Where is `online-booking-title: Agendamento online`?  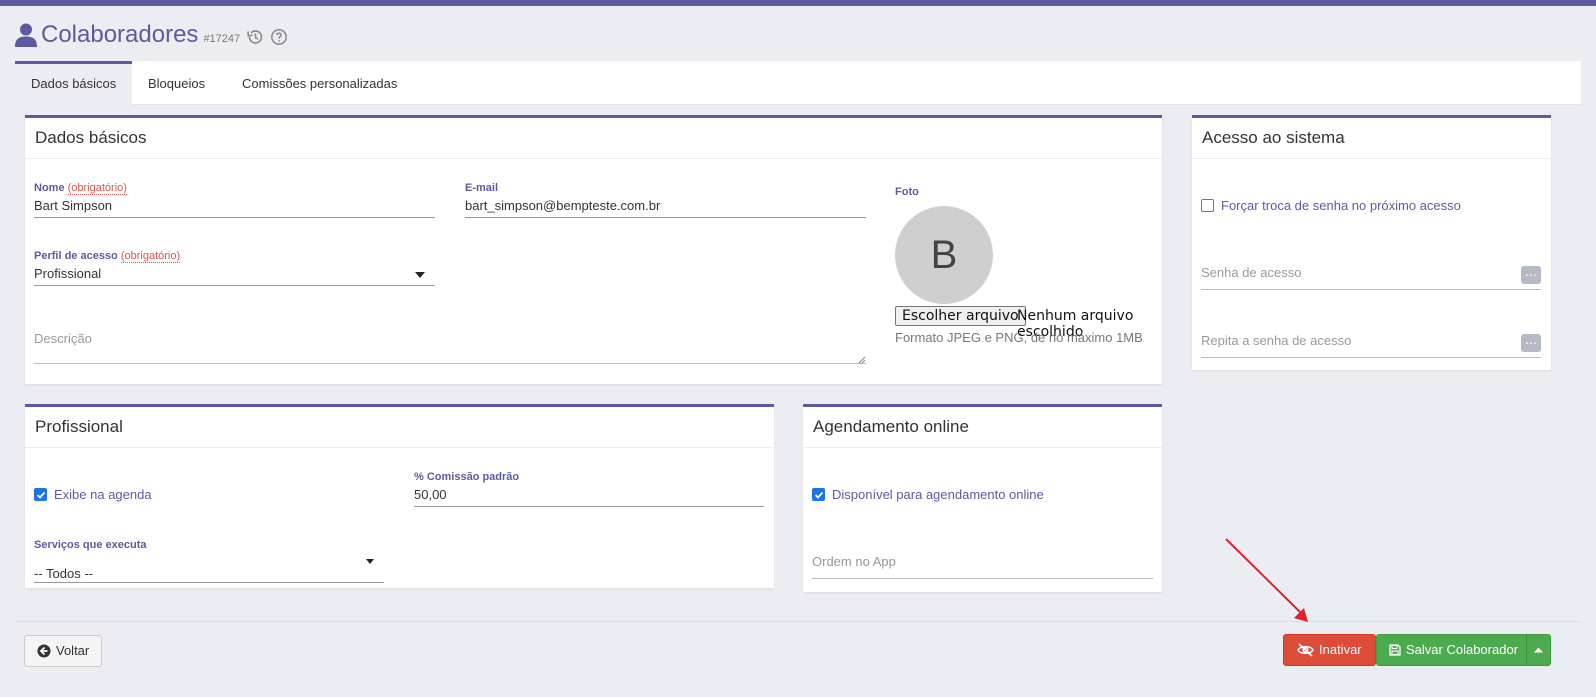
online-booking-title: Agendamento online is located at coordinates (982, 427).